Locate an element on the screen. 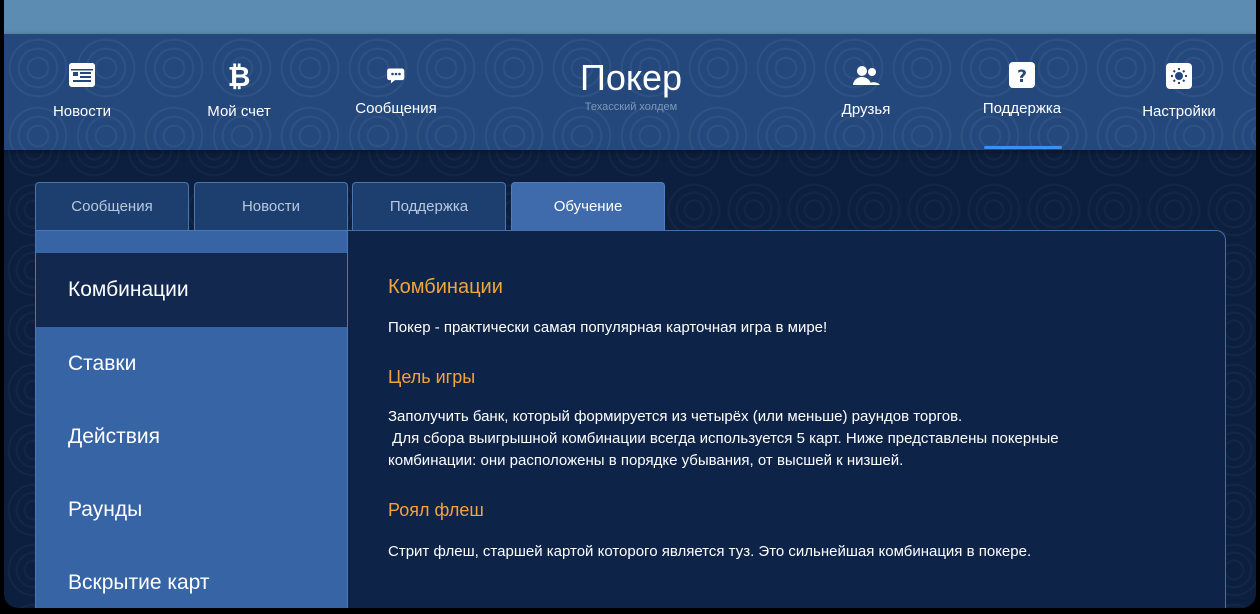 The image size is (1260, 614). chat-bubble-icon is located at coordinates (396, 77).